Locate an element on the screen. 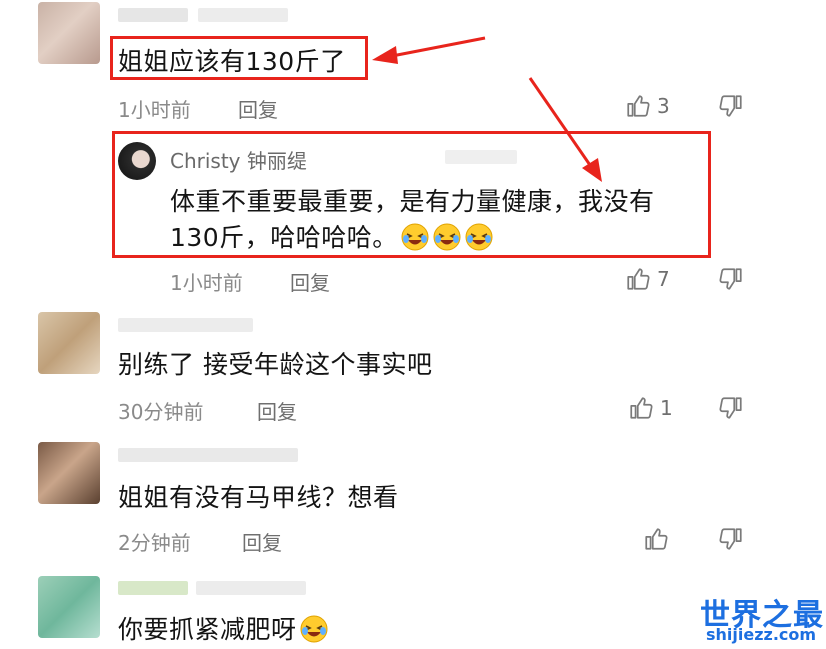 This screenshot has height=649, width=826. watermark-url: shijiezz.com is located at coordinates (761, 634).